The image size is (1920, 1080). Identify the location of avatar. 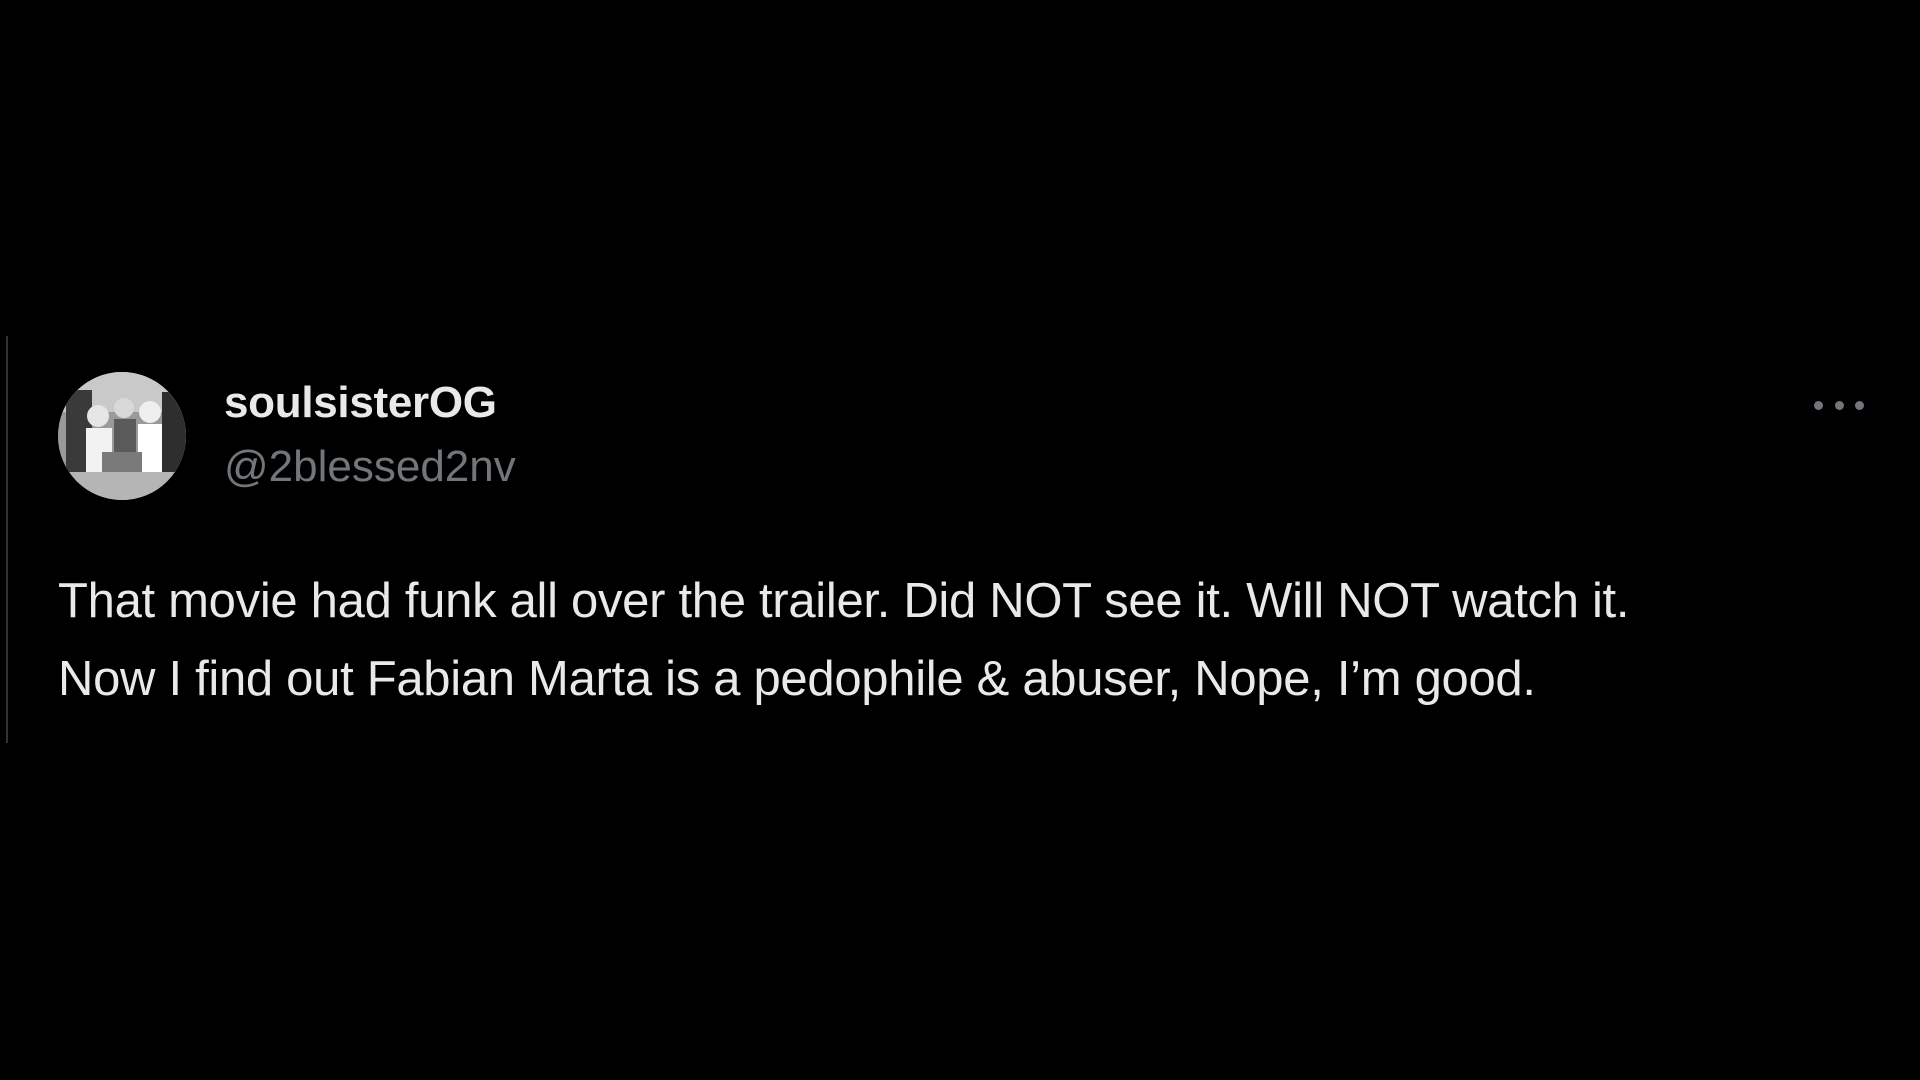
(122, 436).